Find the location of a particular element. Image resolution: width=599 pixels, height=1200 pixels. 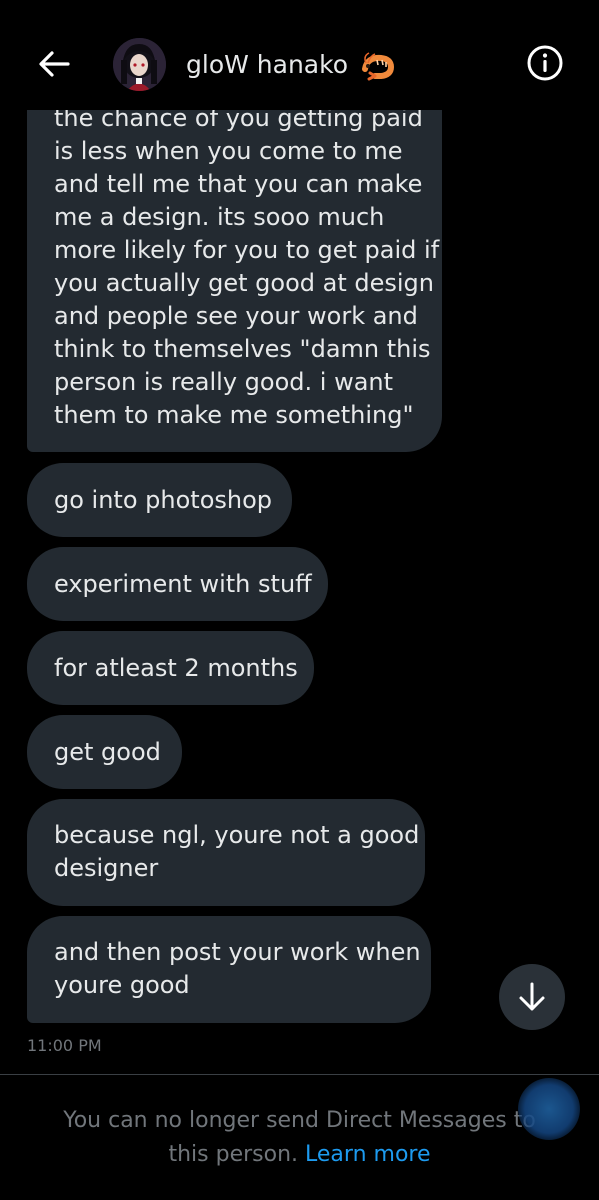

arrow-left-icon is located at coordinates (54, 64).